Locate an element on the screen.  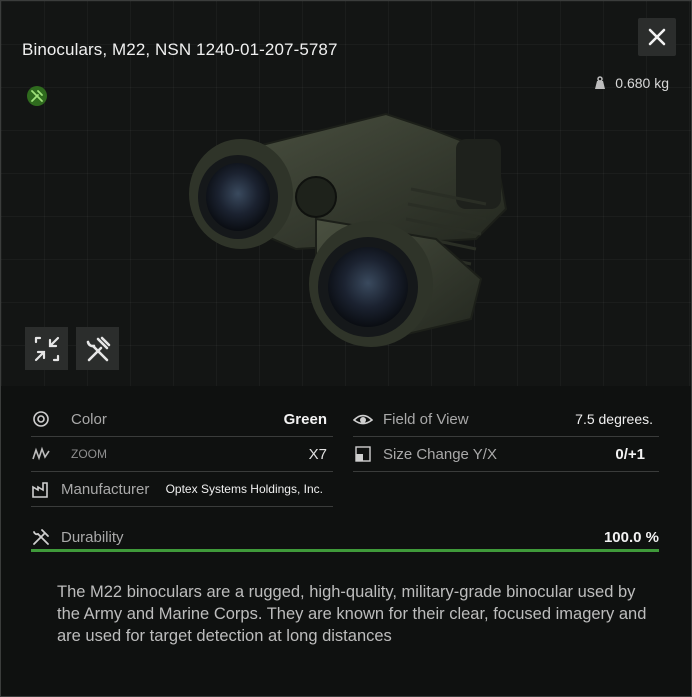
color-swirl-icon is located at coordinates (41, 419).